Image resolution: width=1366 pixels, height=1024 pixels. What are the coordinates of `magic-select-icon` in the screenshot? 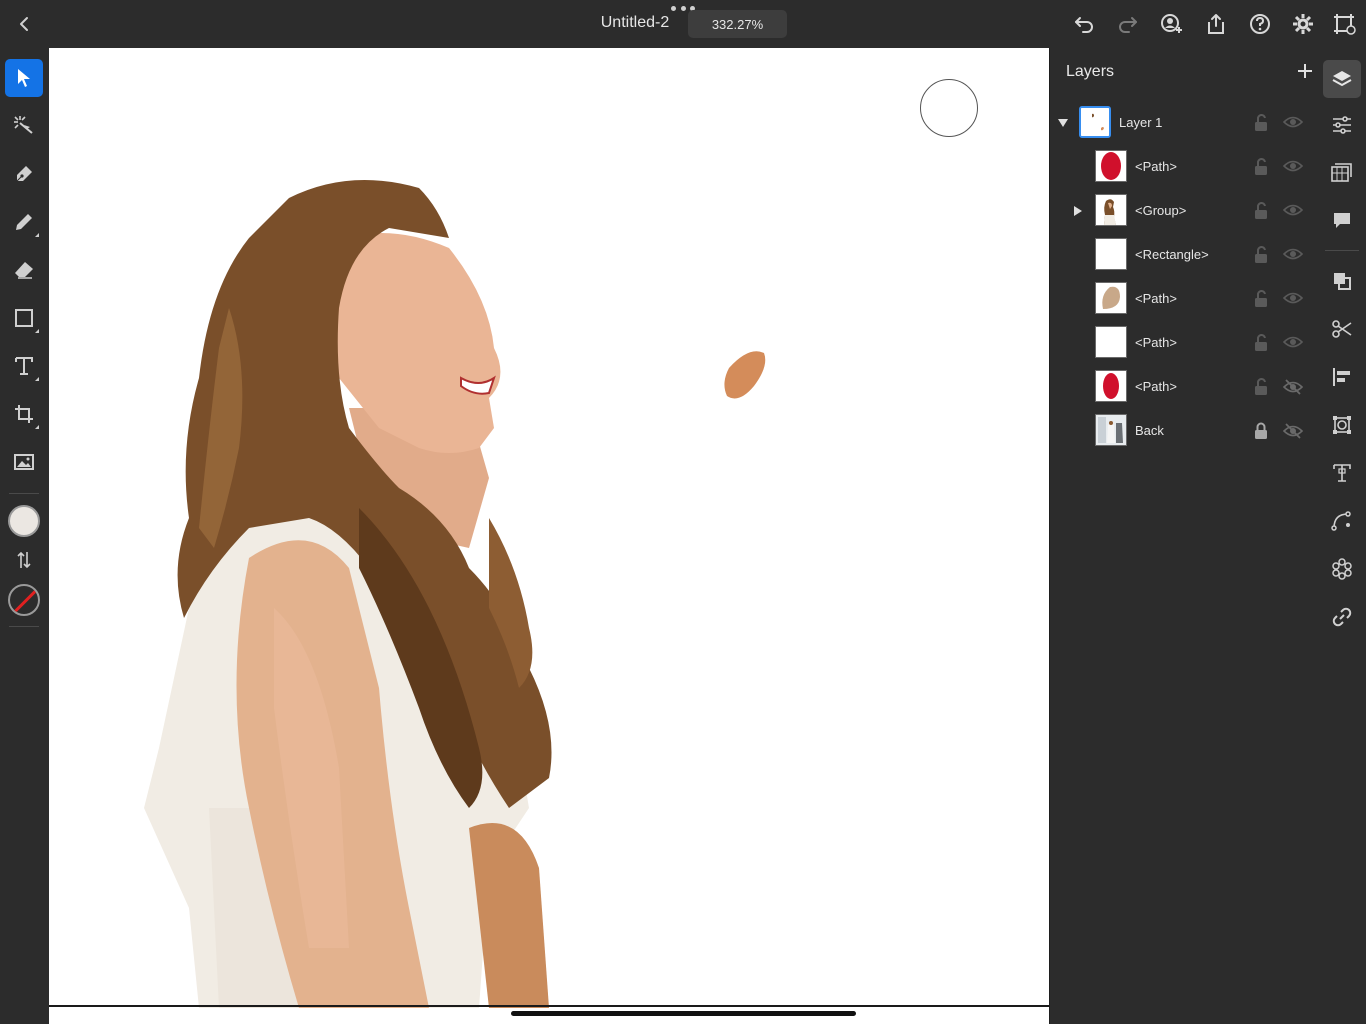 It's located at (23, 125).